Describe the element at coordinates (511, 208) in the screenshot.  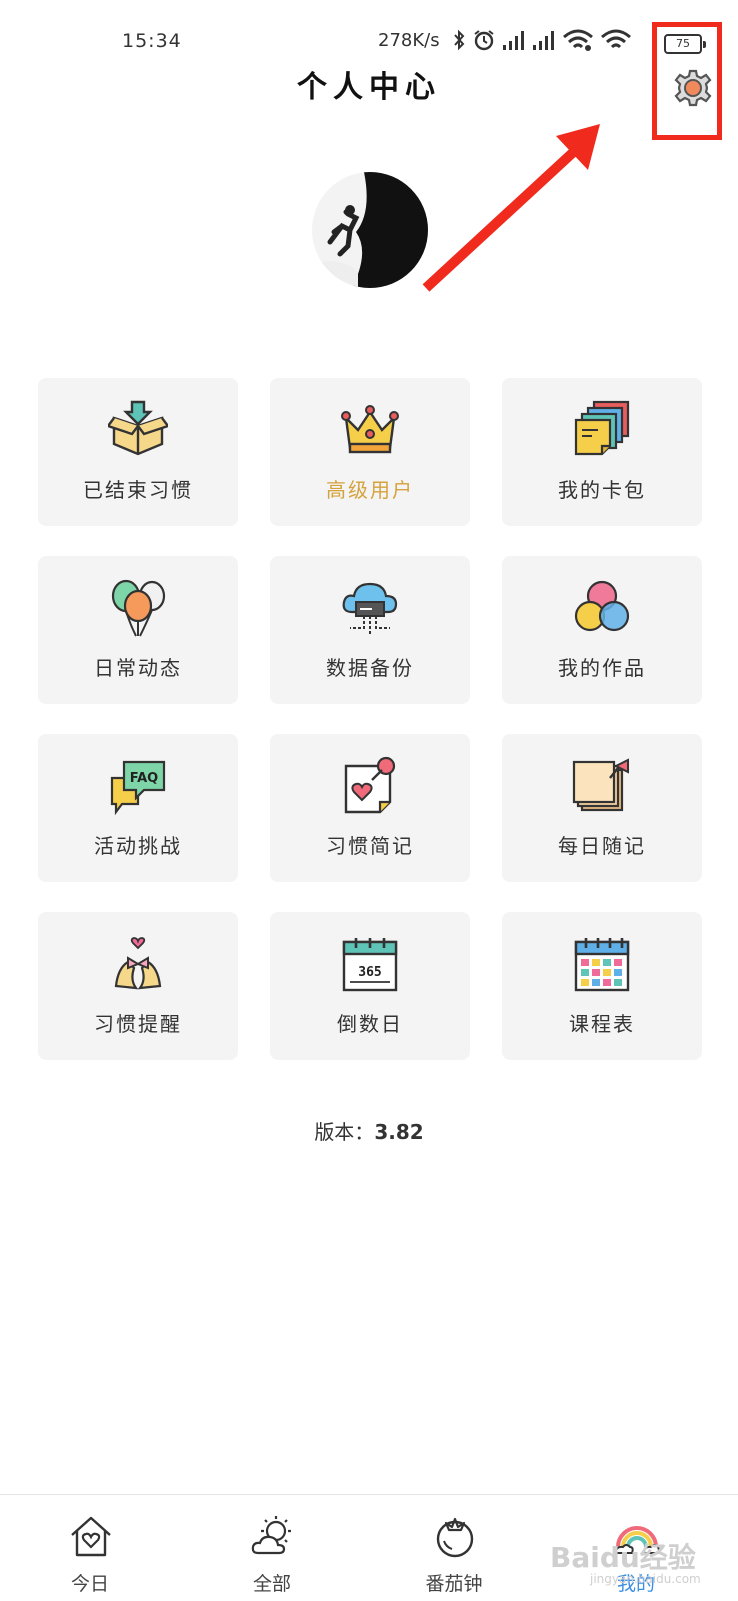
I see `red-arrow-annotation` at that location.